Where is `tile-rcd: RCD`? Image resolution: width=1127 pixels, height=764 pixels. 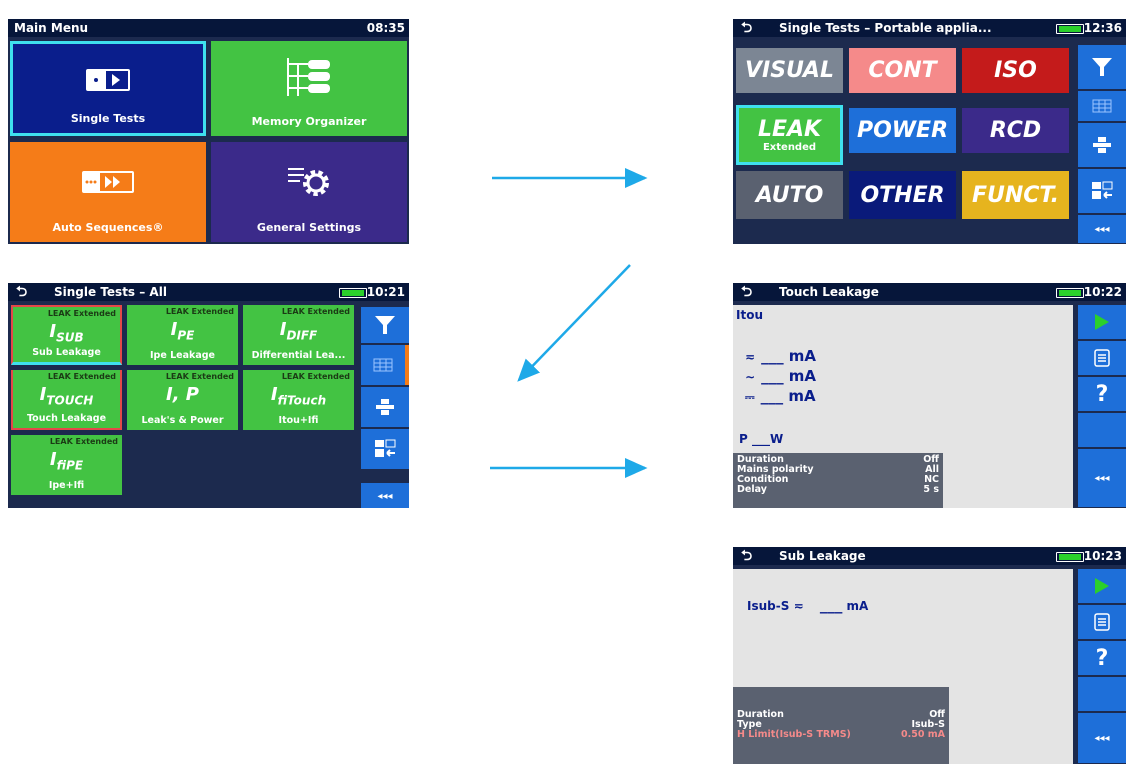
tile-rcd: RCD is located at coordinates (1015, 130).